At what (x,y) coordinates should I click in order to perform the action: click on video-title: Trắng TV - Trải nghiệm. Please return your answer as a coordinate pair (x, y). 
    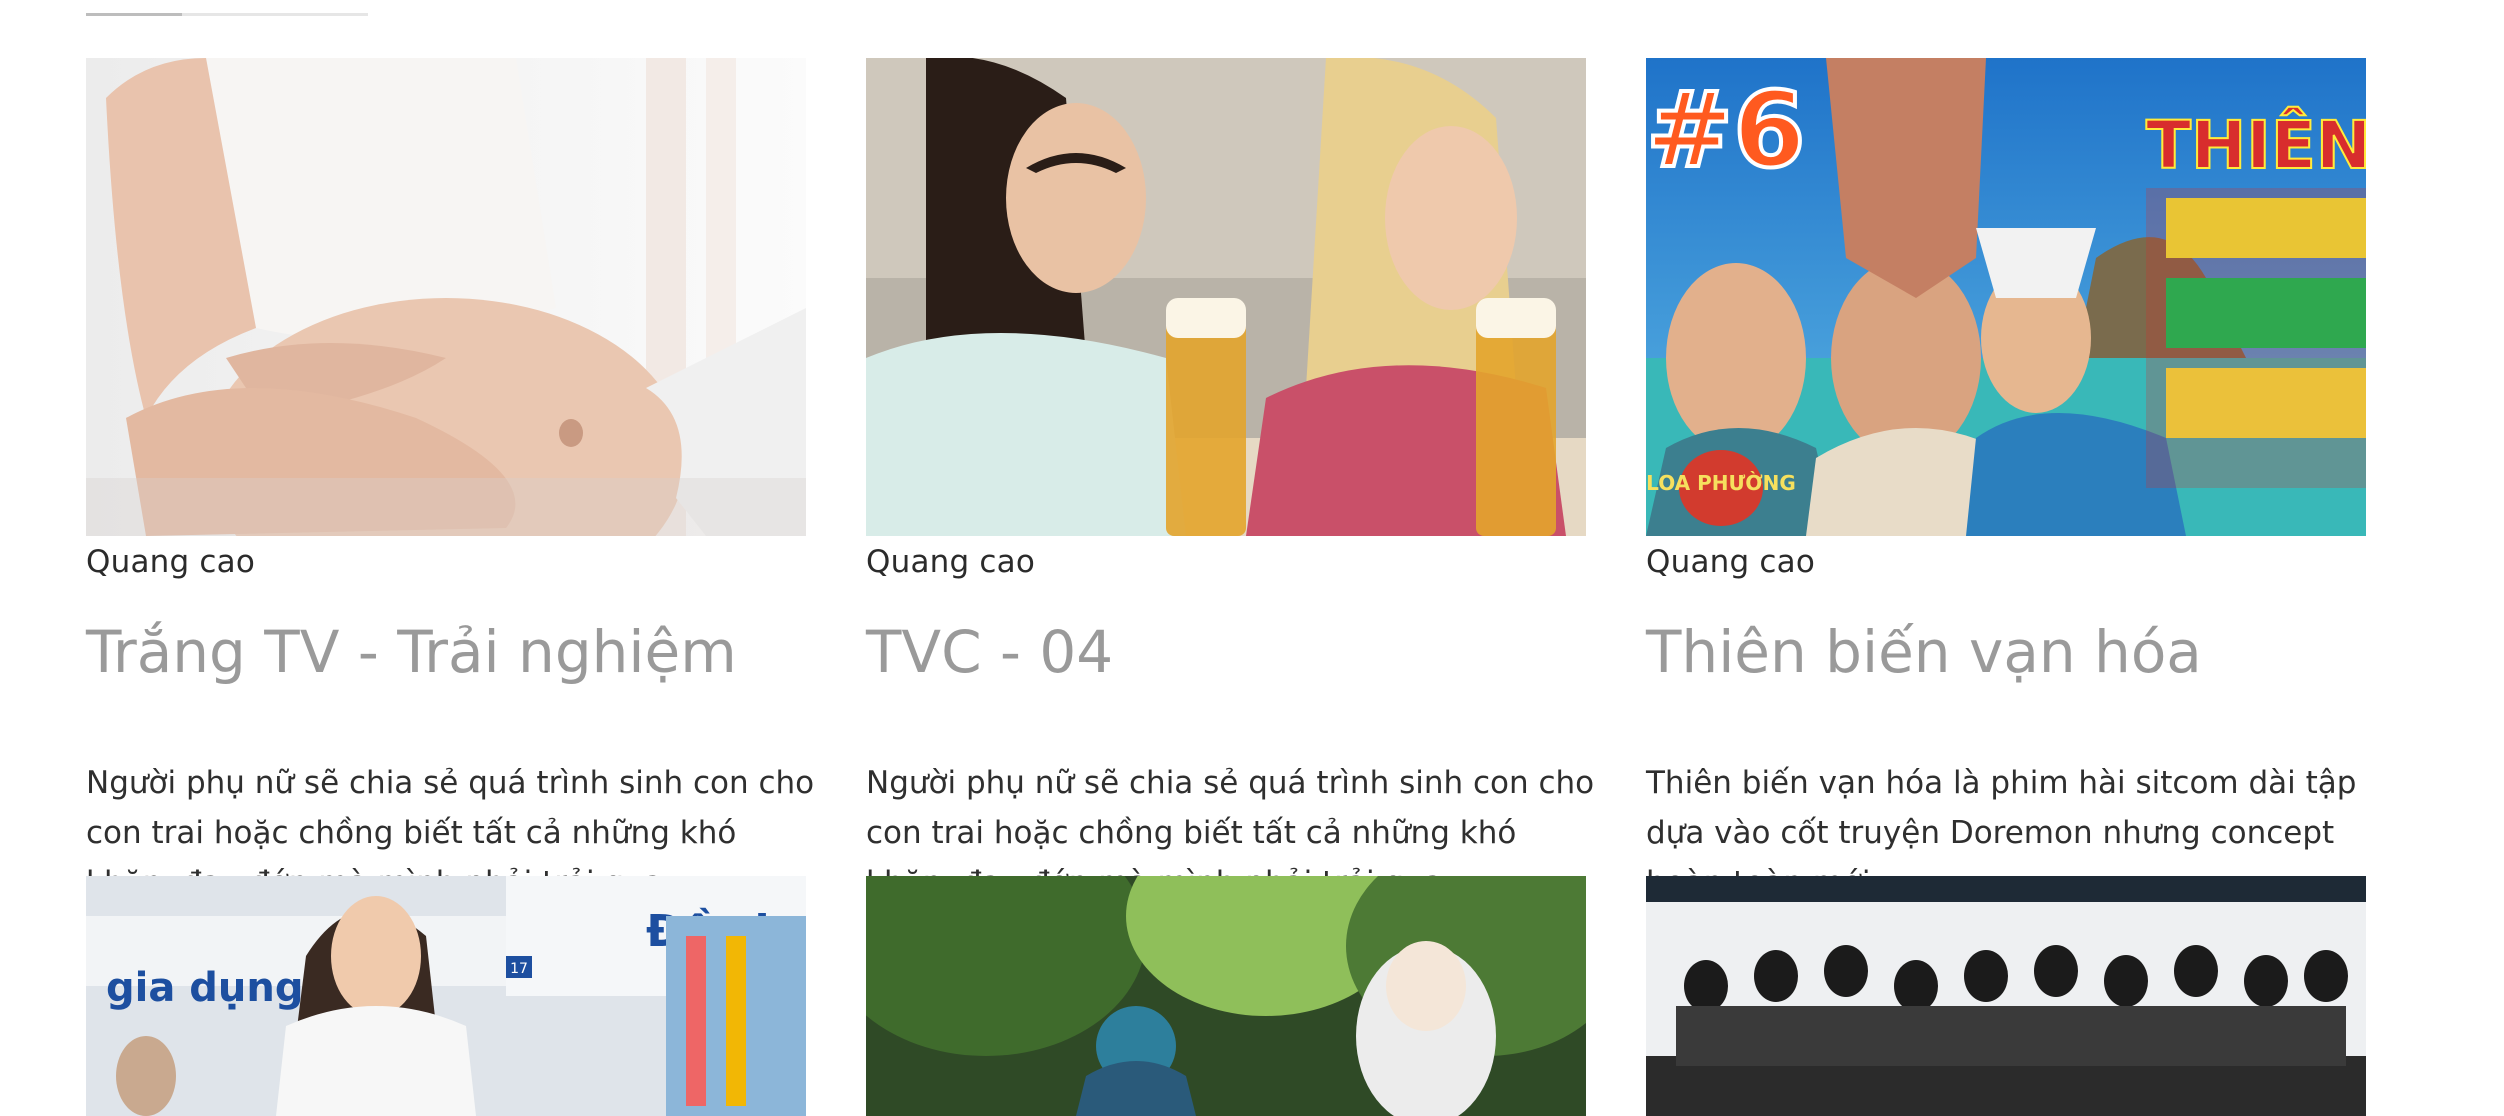
    Looking at the image, I should click on (411, 652).